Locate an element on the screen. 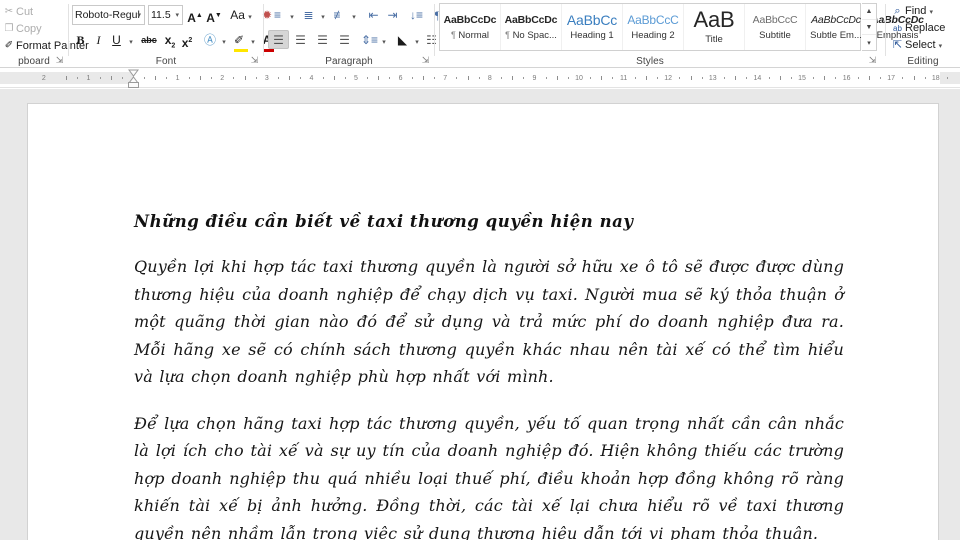  font-dialog-launcher: ⇲ is located at coordinates (254, 60).